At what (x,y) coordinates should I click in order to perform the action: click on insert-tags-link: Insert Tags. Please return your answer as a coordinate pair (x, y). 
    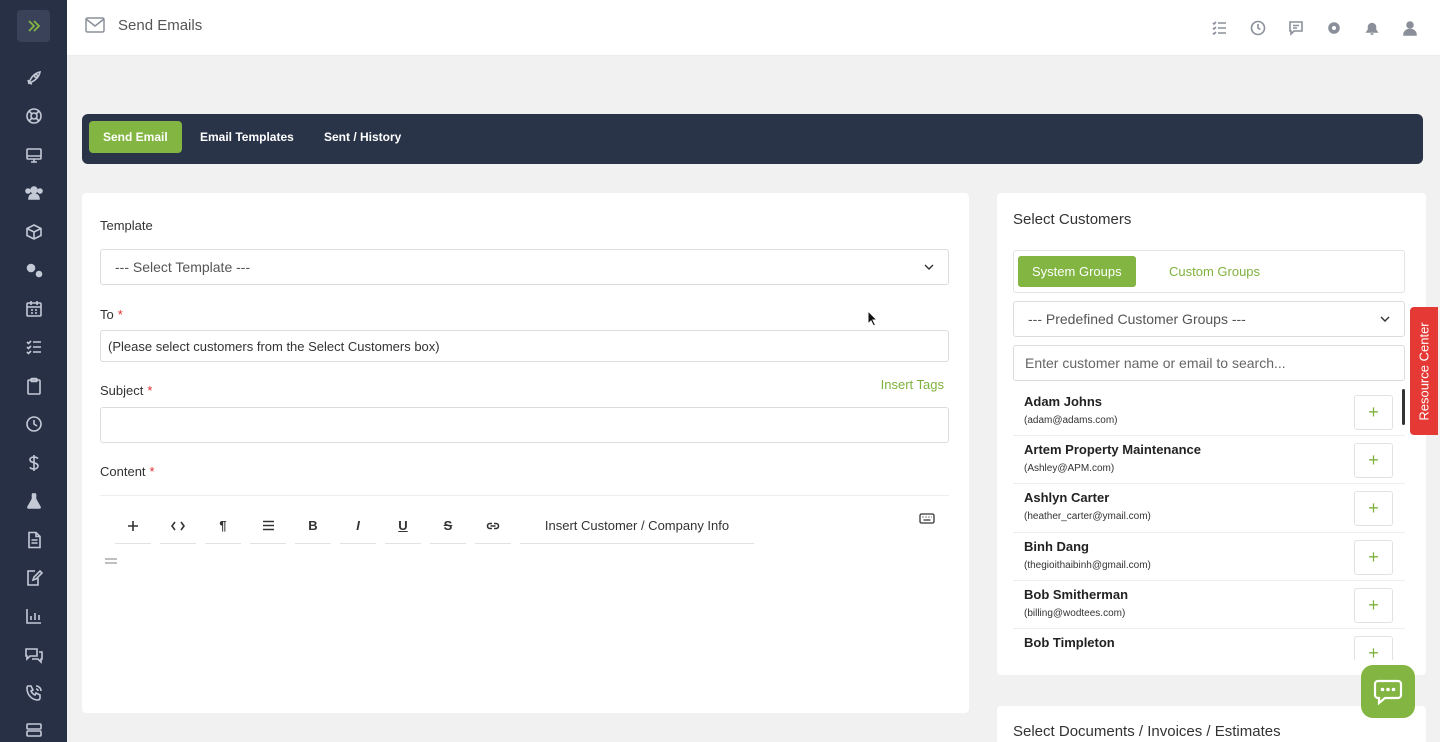
    Looking at the image, I should click on (912, 384).